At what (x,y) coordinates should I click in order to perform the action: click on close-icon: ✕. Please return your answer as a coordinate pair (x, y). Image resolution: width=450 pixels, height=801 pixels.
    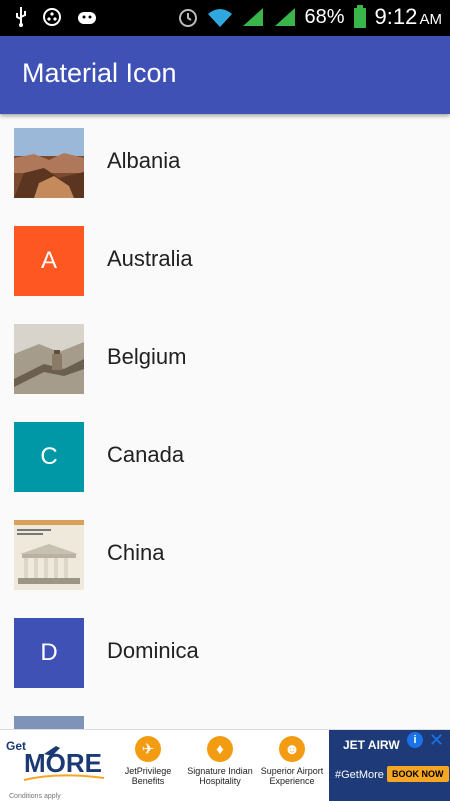
    Looking at the image, I should click on (436, 740).